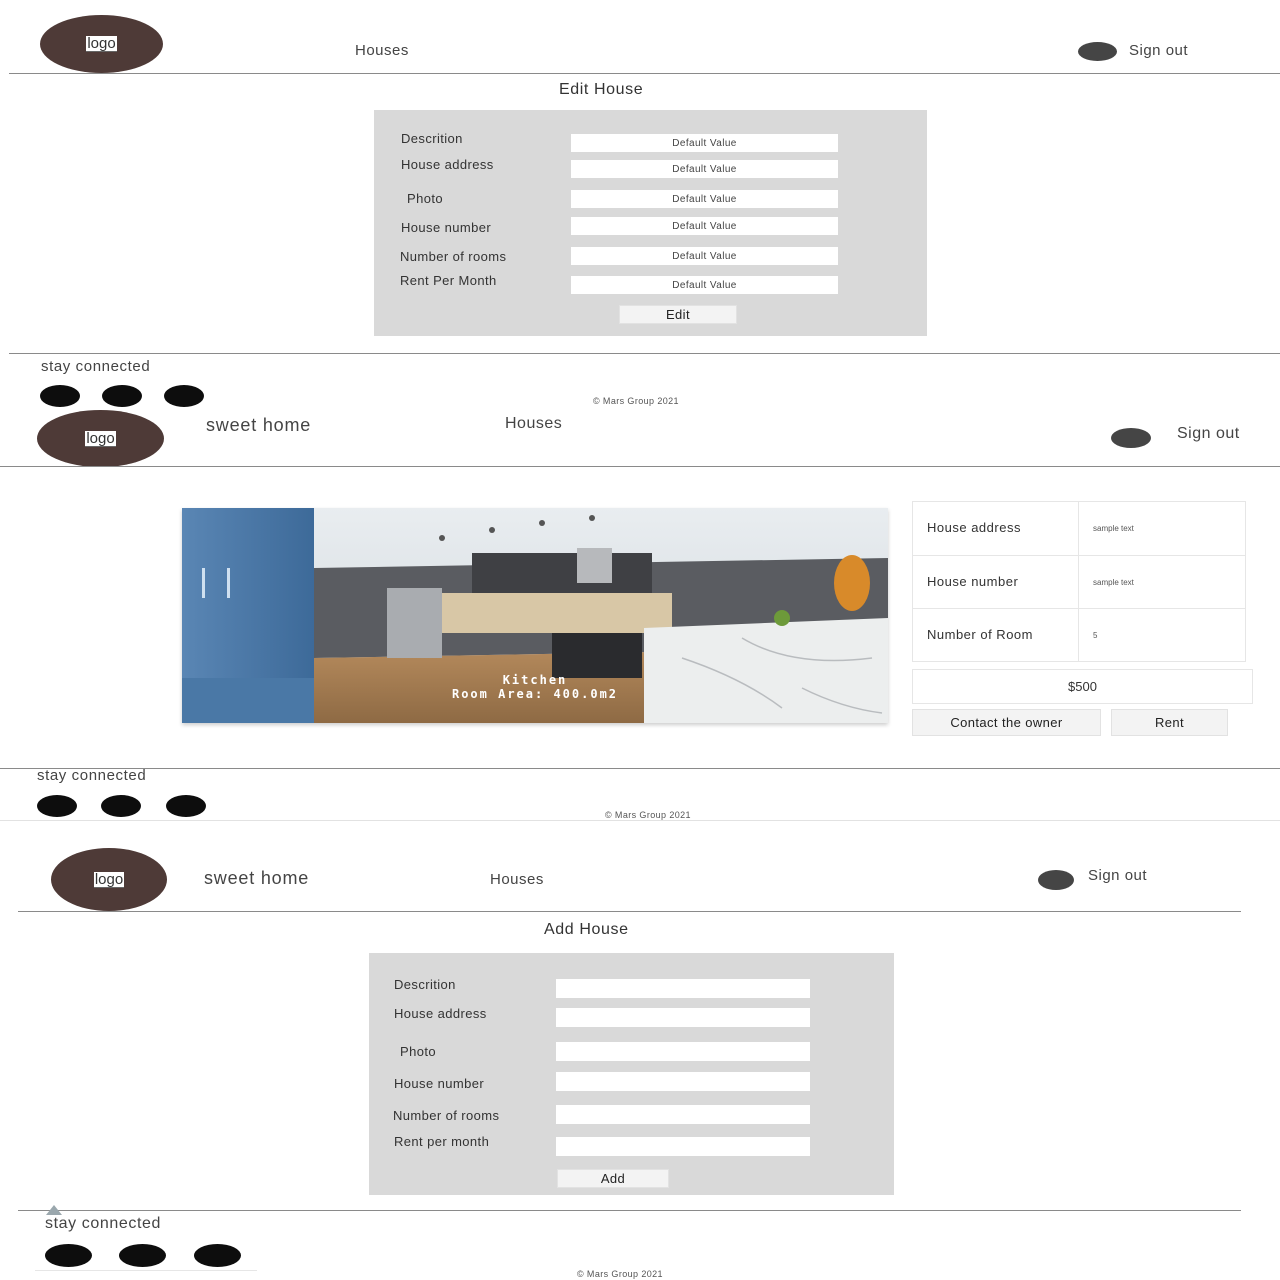 Image resolution: width=1280 pixels, height=1280 pixels. Describe the element at coordinates (1162, 635) in the screenshot. I see `table-cell: 5` at that location.